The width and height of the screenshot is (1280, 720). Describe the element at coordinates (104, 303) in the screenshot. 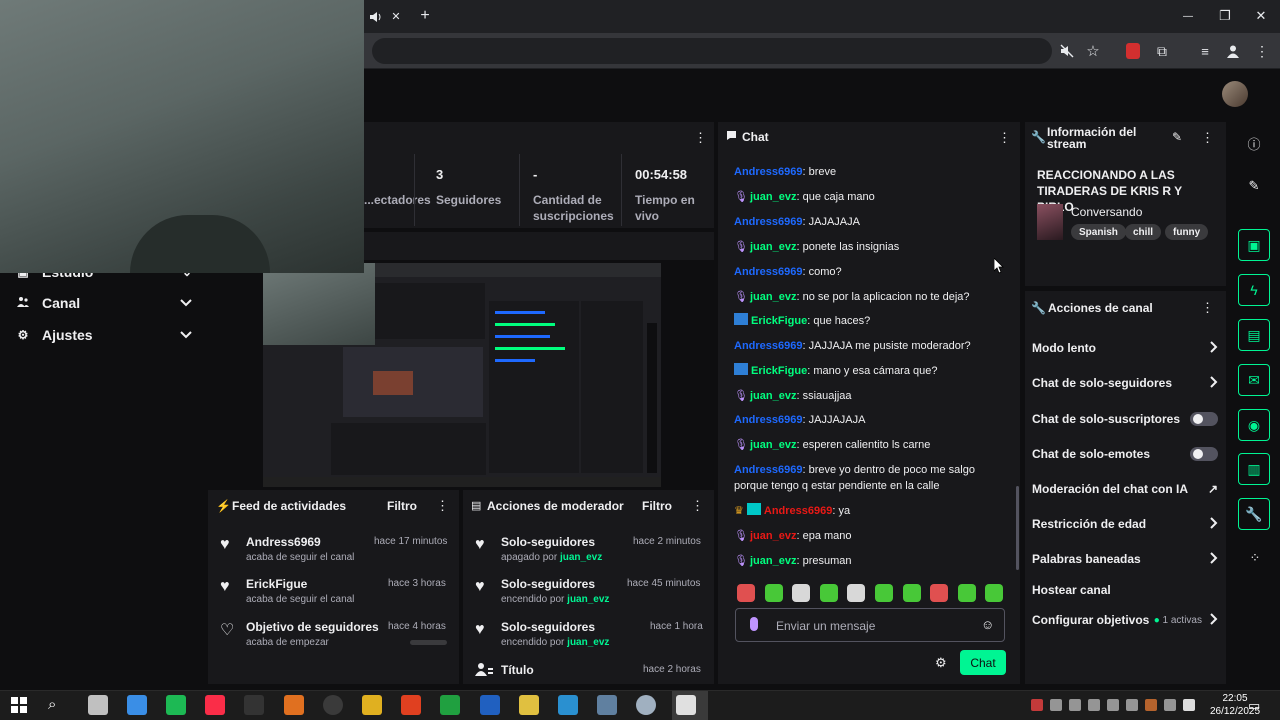

I see `sidebar-item-canal: Canal` at that location.